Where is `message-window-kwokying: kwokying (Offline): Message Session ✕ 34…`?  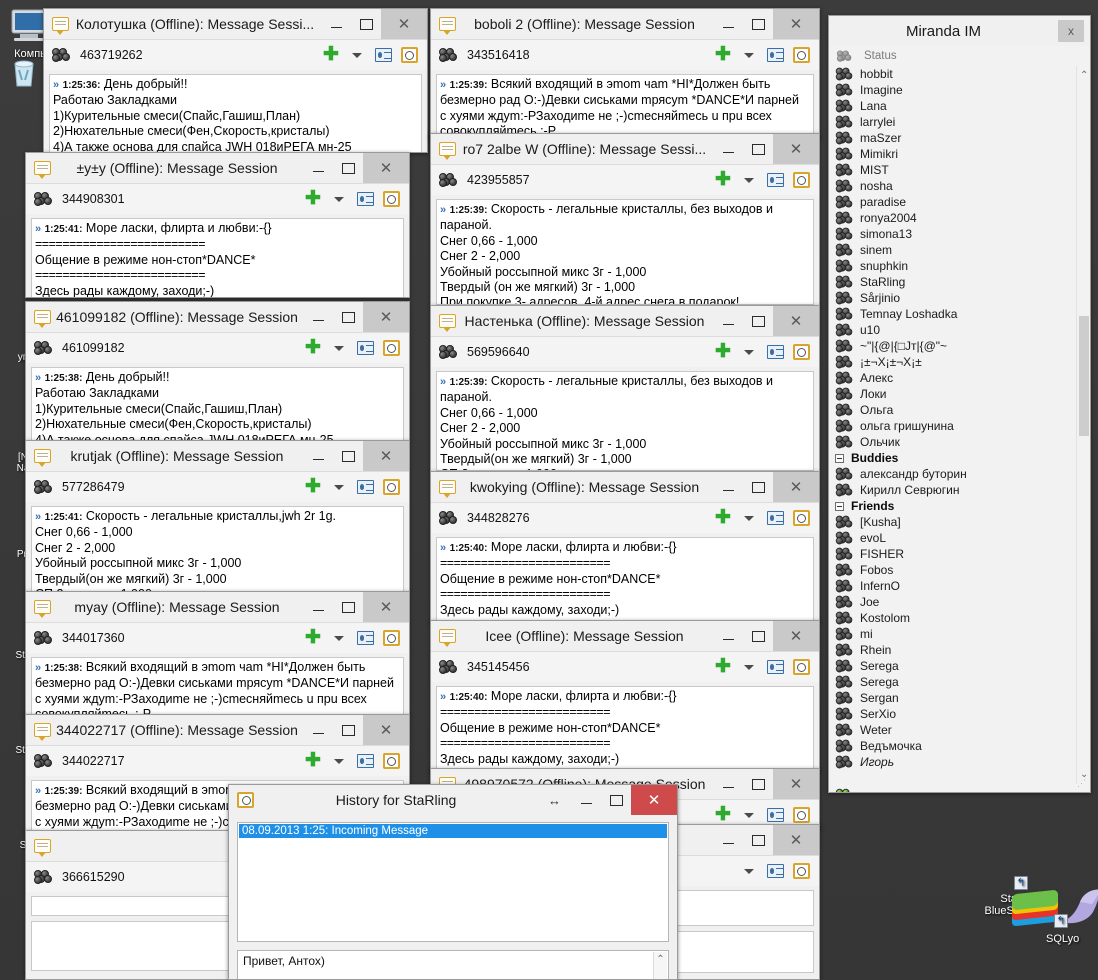
message-window-kwokying: kwokying (Offline): Message Session ✕ 34… is located at coordinates (625, 547).